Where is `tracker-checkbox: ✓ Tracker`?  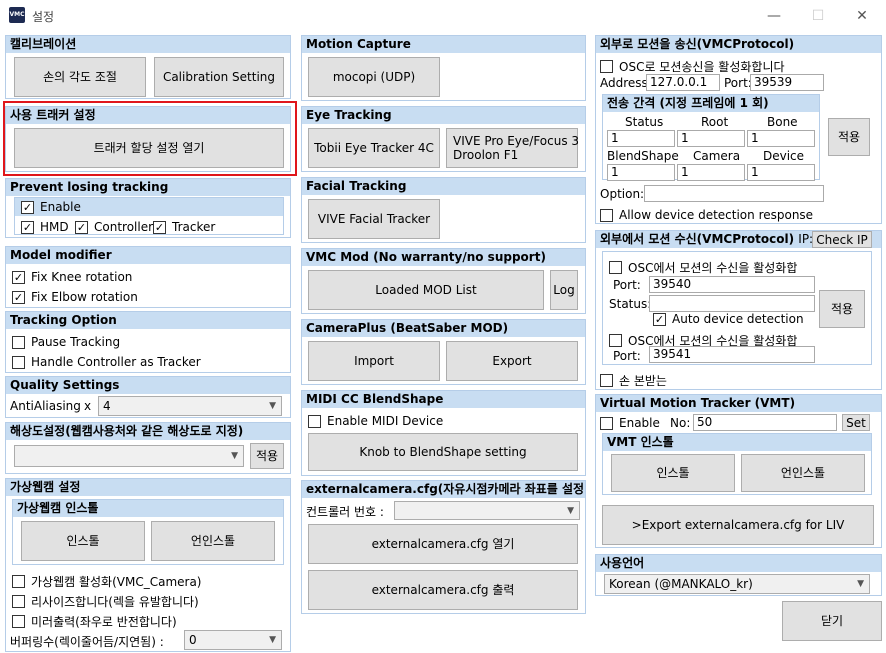
tracker-checkbox: ✓ Tracker is located at coordinates (184, 227).